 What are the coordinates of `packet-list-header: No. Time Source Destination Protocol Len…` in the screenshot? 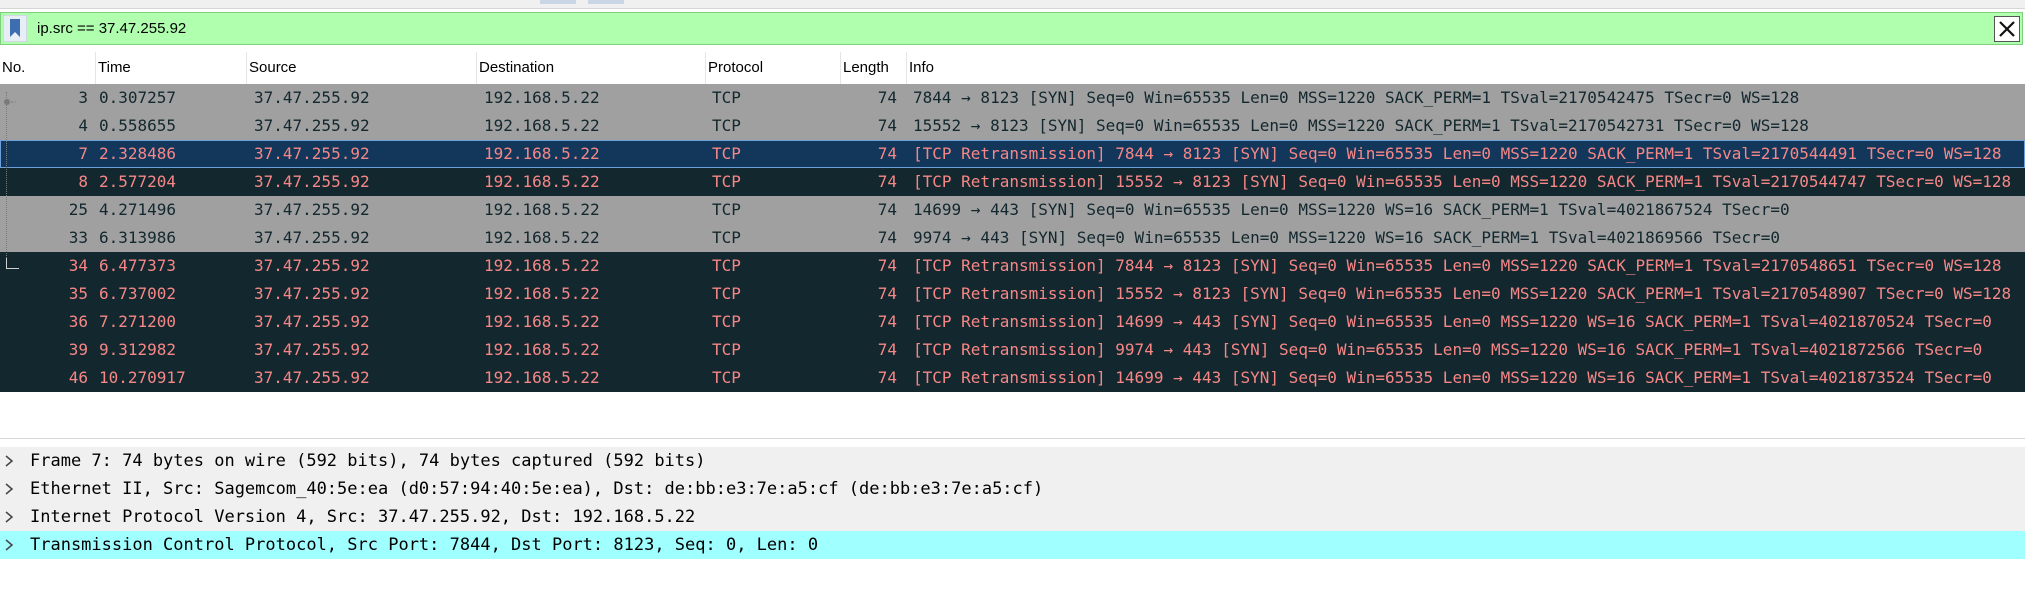 It's located at (1012, 68).